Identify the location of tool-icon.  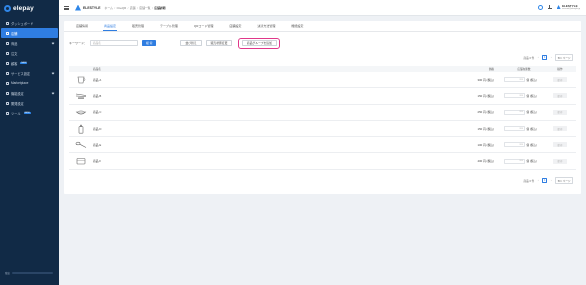
(7, 113).